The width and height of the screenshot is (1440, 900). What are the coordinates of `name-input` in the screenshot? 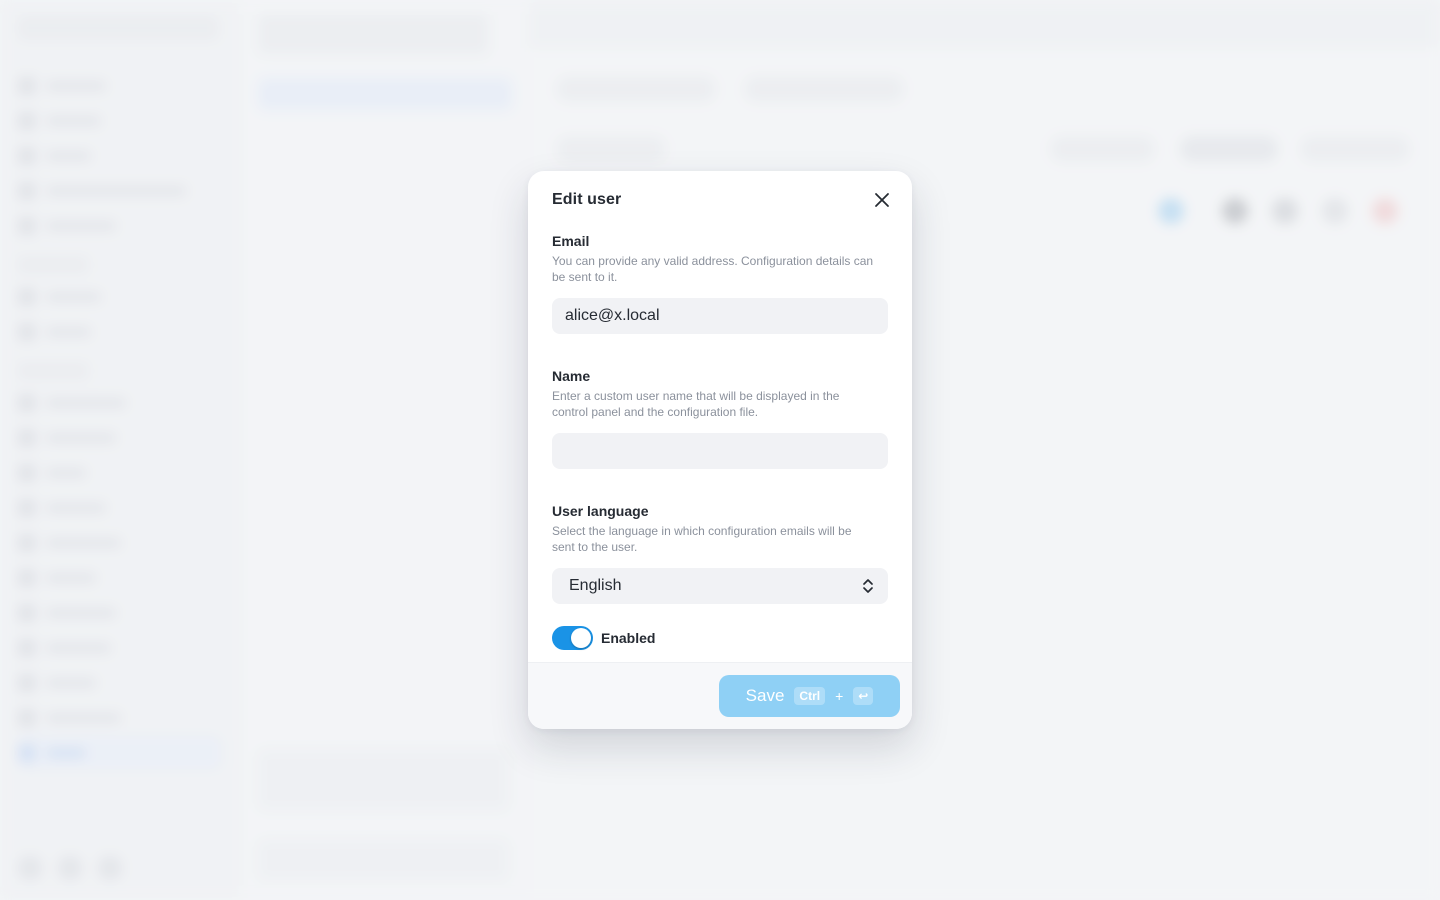 It's located at (720, 451).